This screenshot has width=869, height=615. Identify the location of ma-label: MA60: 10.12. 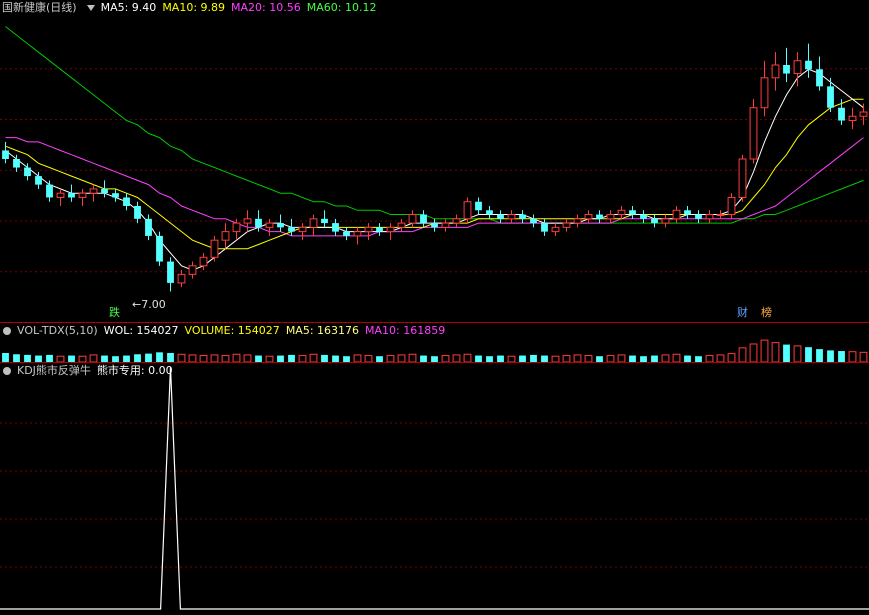
(341, 7).